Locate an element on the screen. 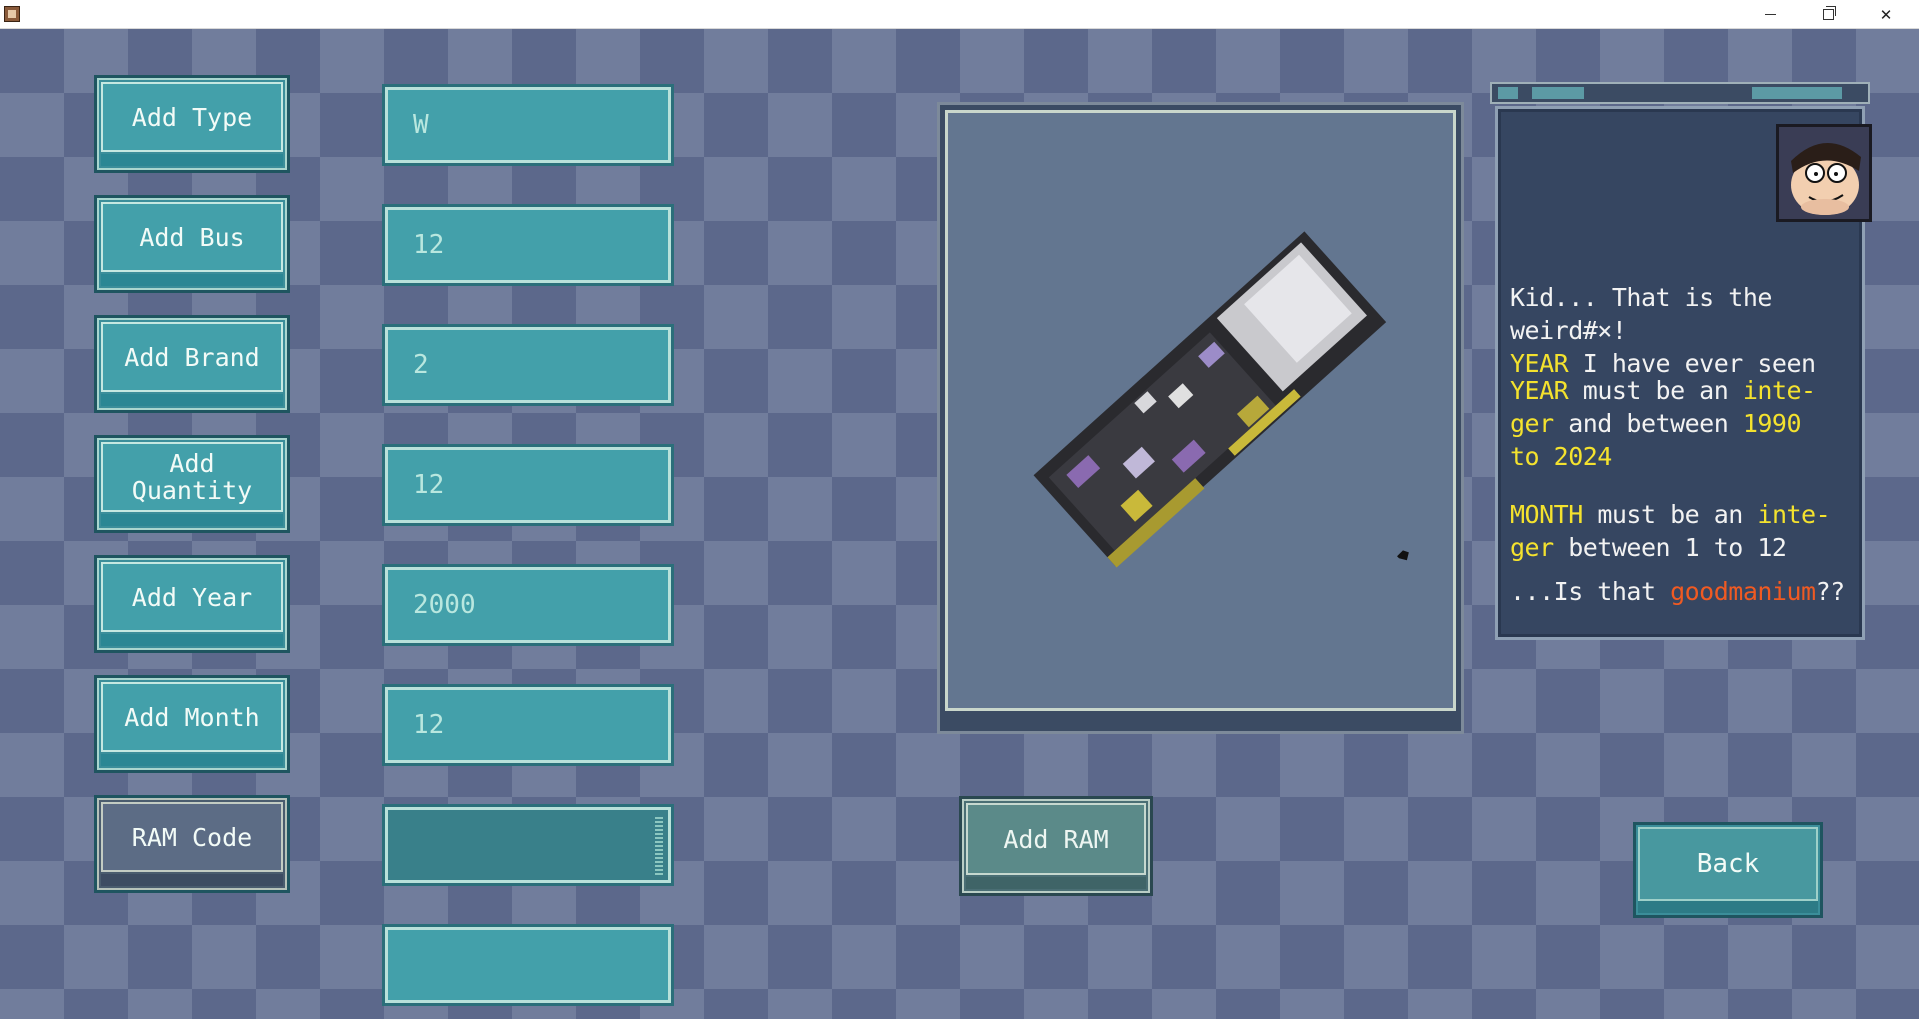  window-titlebar: ✕ is located at coordinates (959, 14).